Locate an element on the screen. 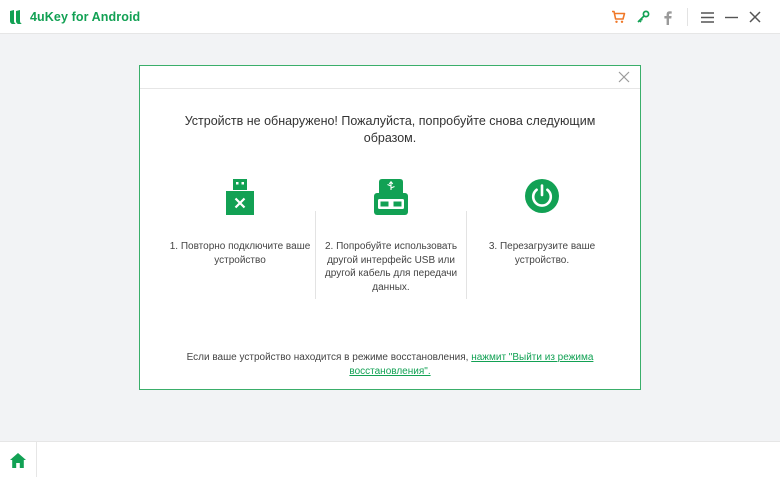 This screenshot has width=780, height=477. facebook-icon is located at coordinates (668, 17).